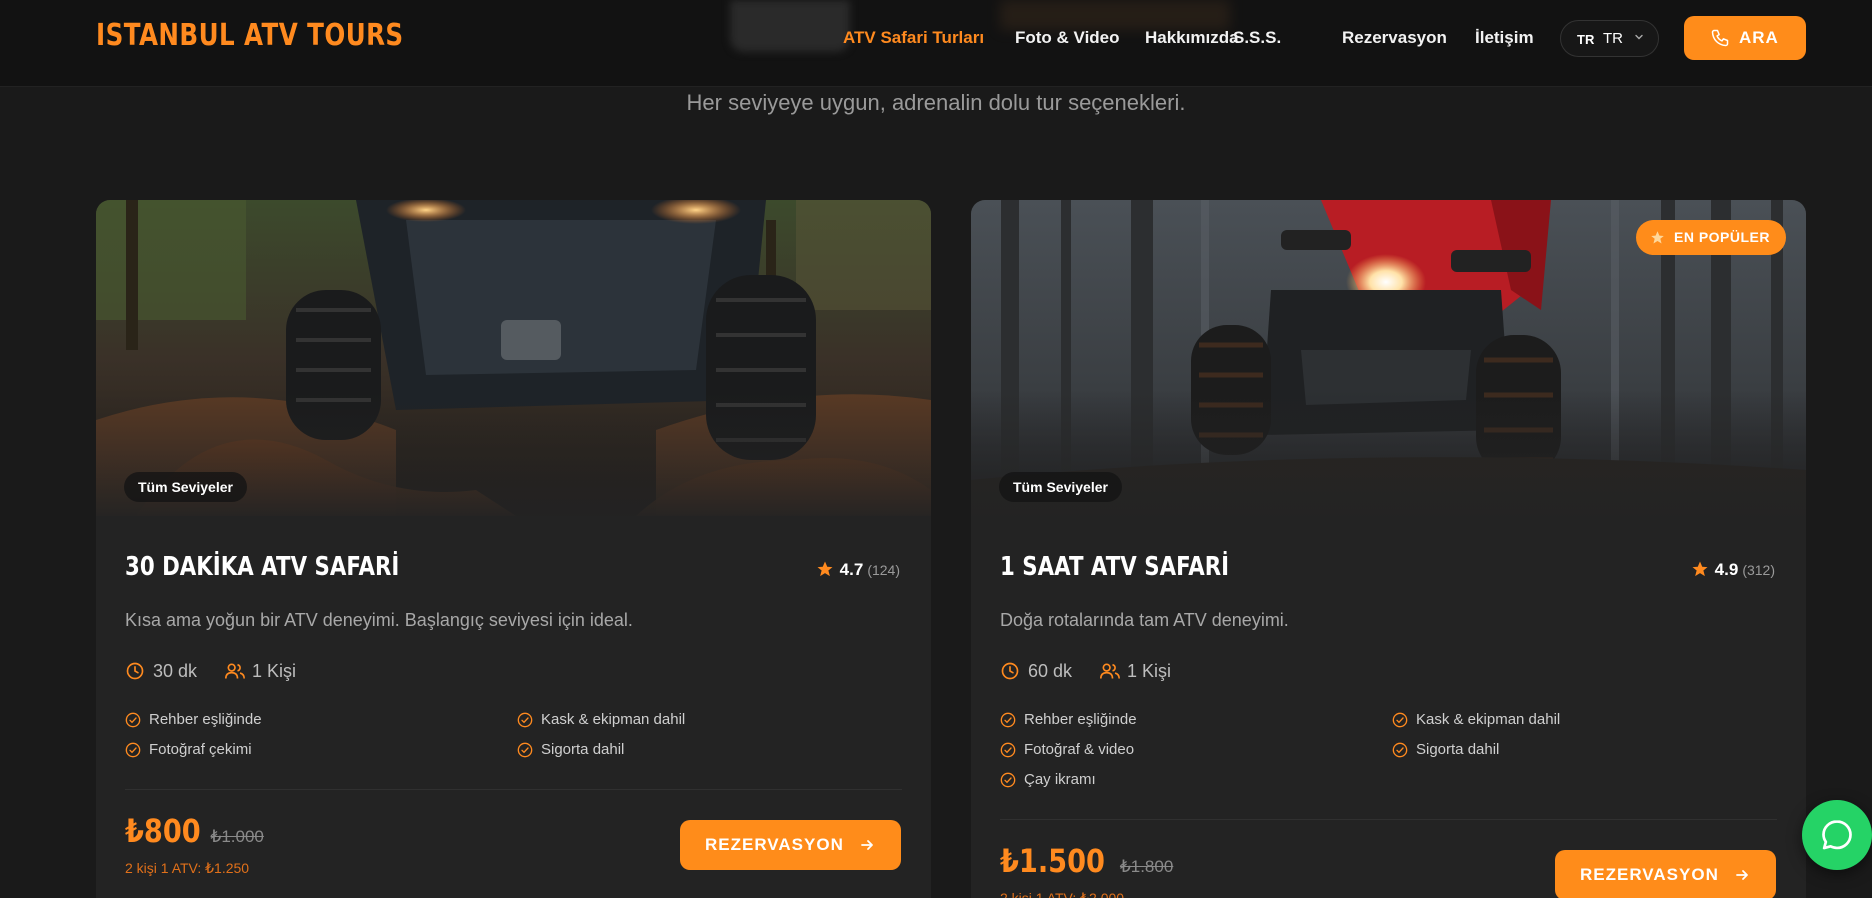 This screenshot has width=1872, height=898. I want to click on nav-link-atv-safari: ATV Safari Turları, so click(913, 38).